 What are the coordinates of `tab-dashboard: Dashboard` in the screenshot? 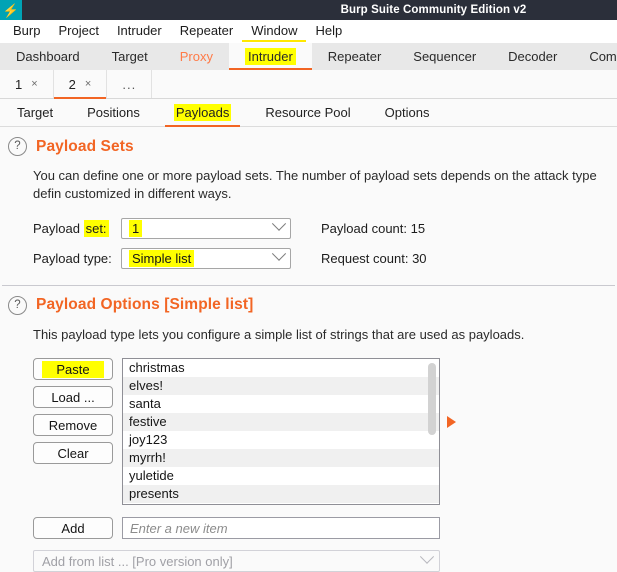 It's located at (48, 56).